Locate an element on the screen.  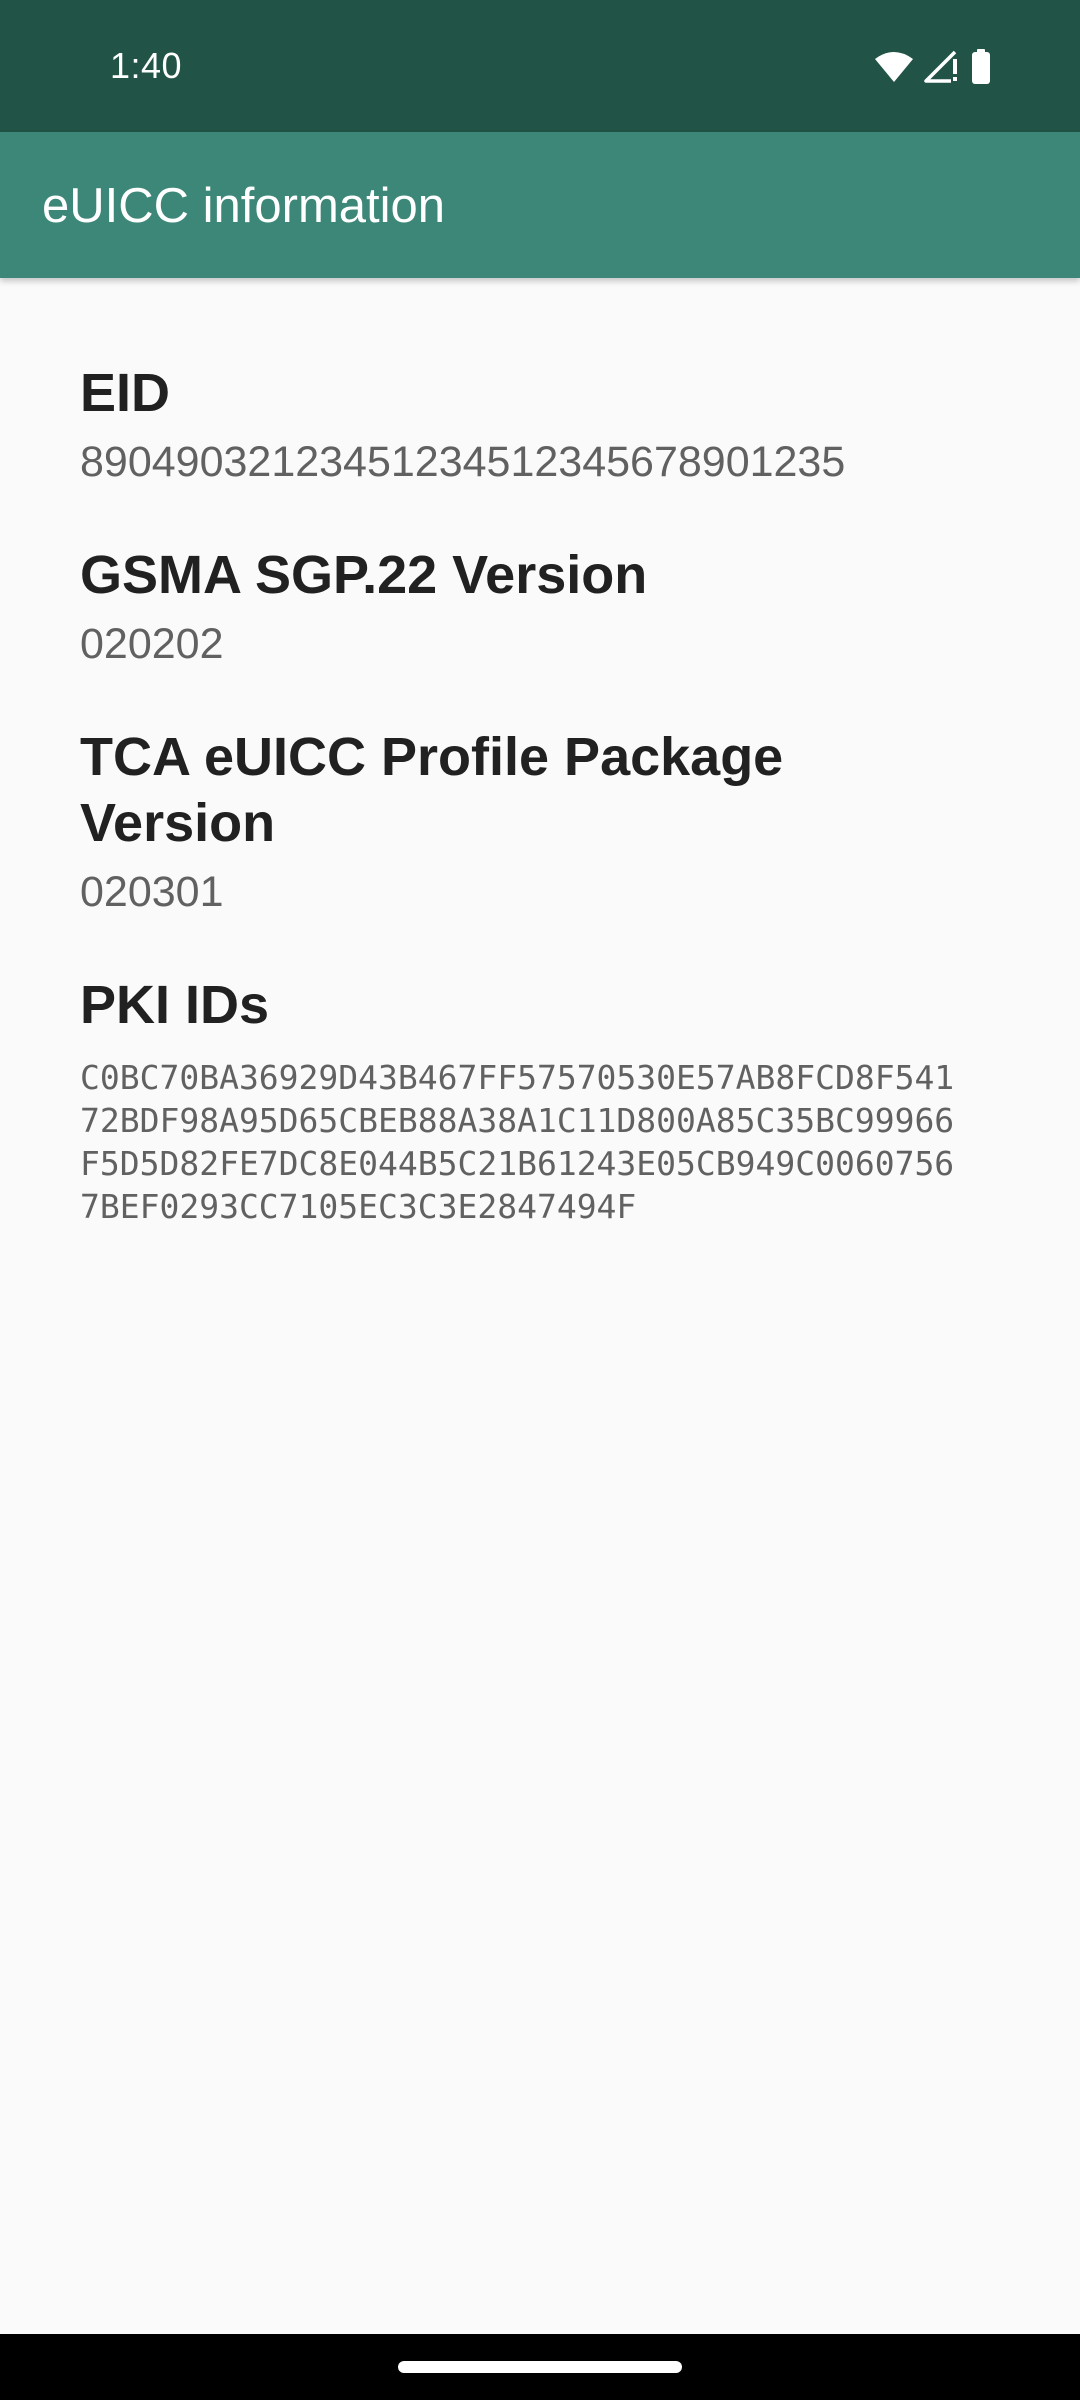
sgp22-version-value: 020202 is located at coordinates (152, 644).